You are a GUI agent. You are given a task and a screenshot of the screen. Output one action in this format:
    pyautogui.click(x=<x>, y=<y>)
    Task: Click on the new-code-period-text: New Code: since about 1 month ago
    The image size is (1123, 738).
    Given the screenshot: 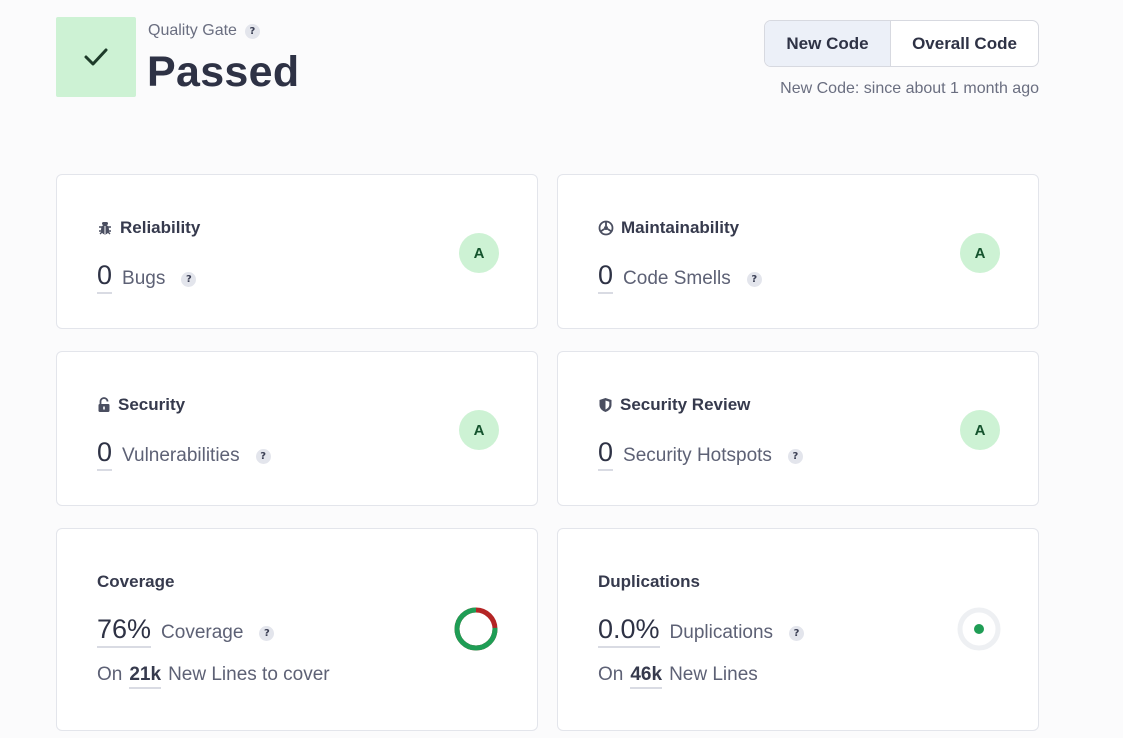 What is the action you would take?
    pyautogui.click(x=909, y=88)
    